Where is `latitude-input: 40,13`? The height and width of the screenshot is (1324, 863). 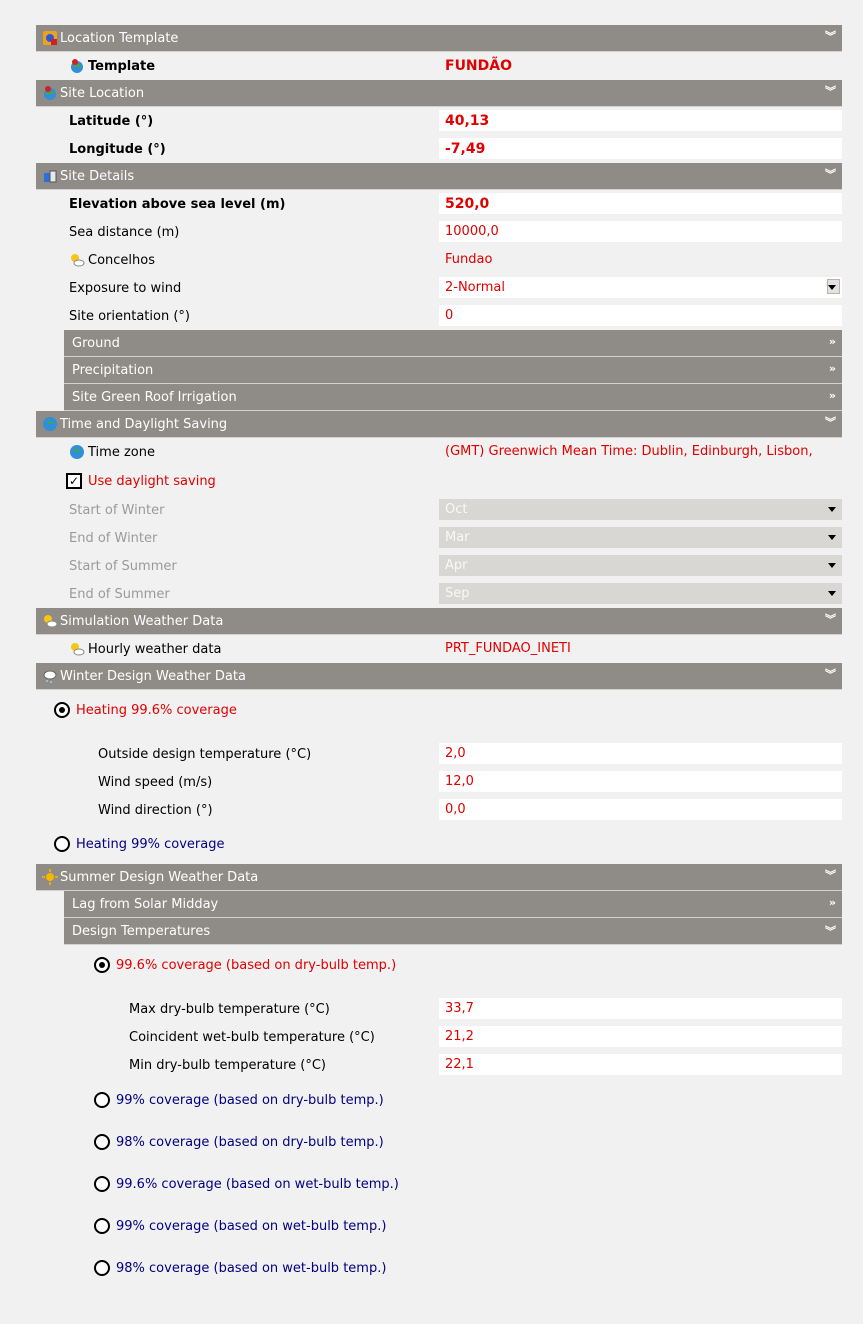 latitude-input: 40,13 is located at coordinates (640, 120).